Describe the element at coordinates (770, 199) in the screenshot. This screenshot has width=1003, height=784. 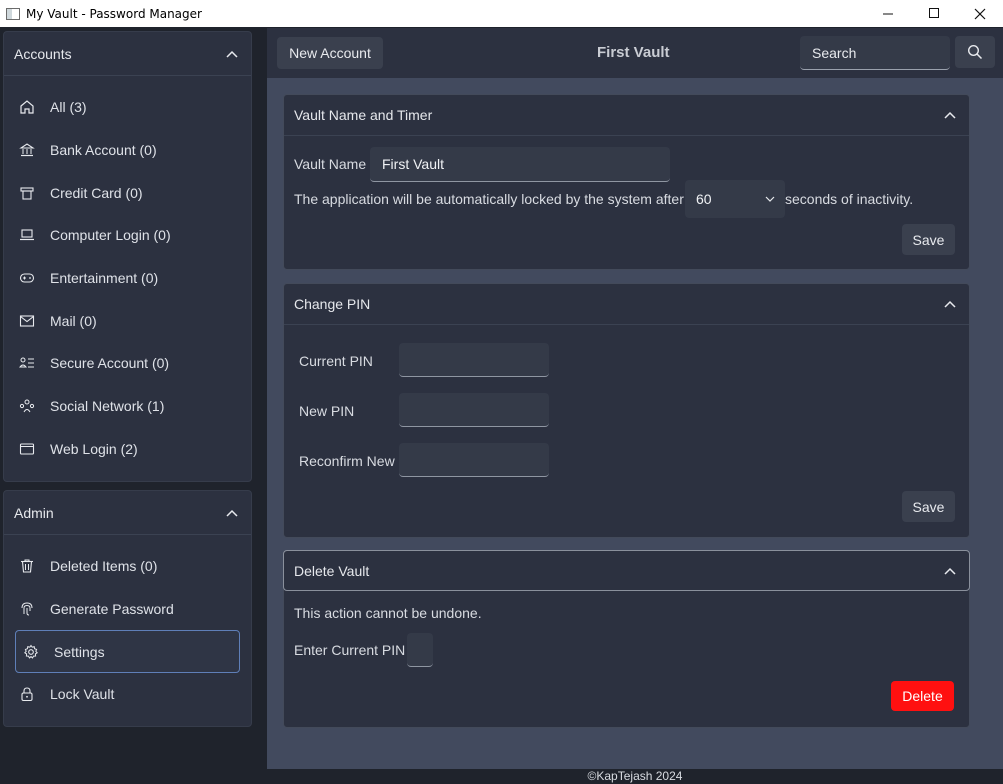
I see `chevron-down-icon` at that location.